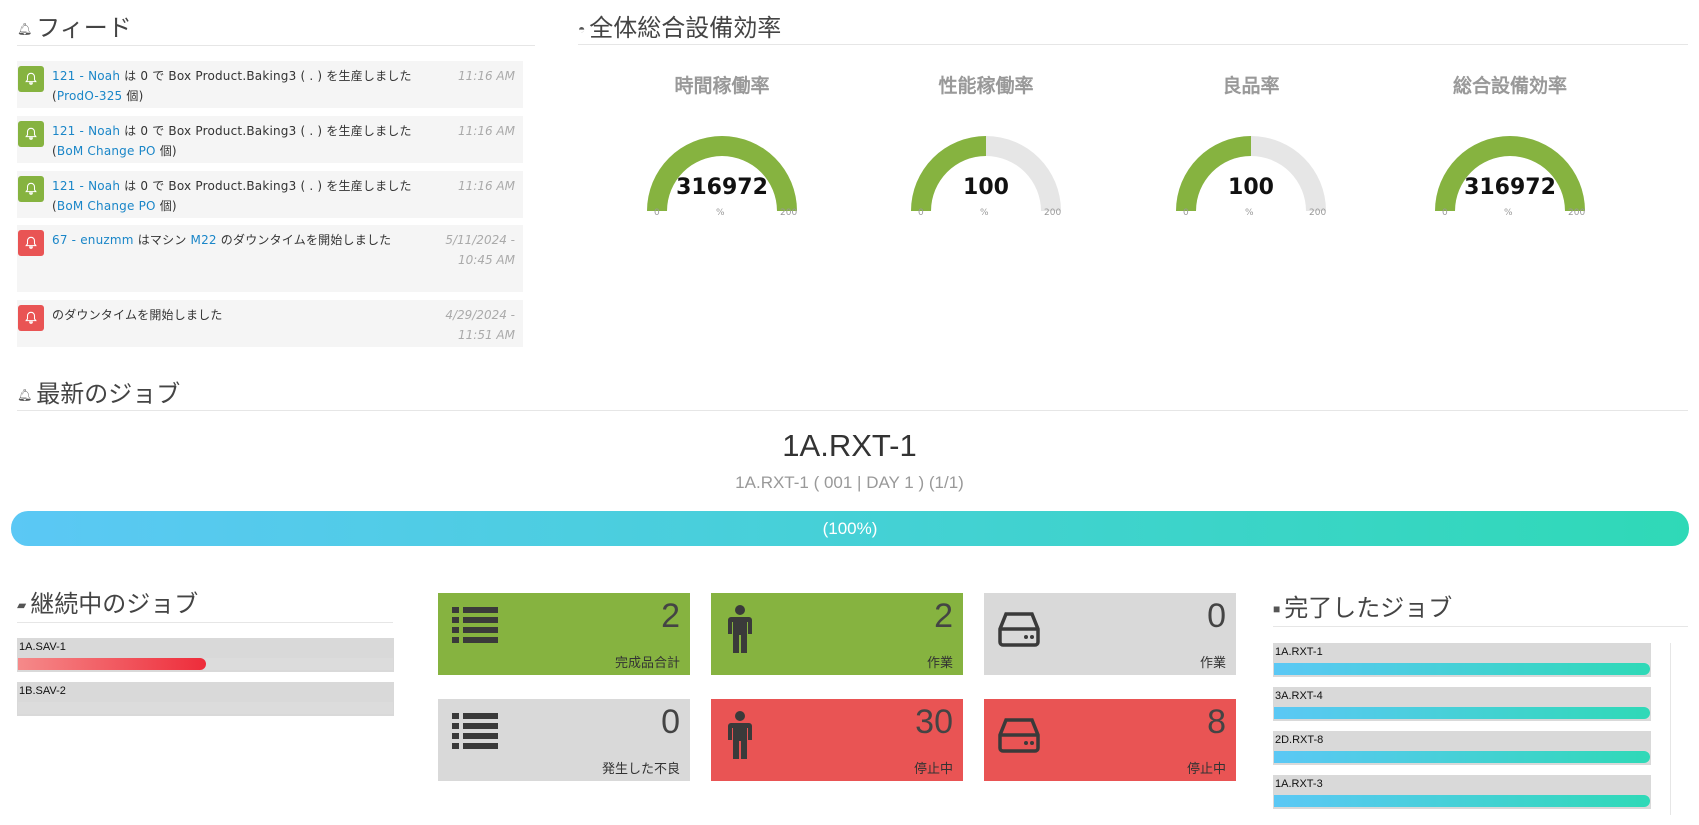 The height and width of the screenshot is (825, 1699). Describe the element at coordinates (480, 250) in the screenshot. I see `feed-time: 5/11/2024 - 10:45 AM` at that location.